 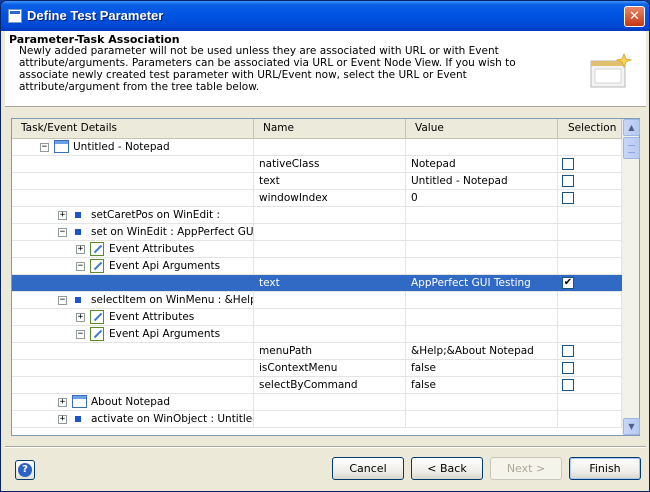 I want to click on column-header-selection: Selection, so click(x=590, y=129).